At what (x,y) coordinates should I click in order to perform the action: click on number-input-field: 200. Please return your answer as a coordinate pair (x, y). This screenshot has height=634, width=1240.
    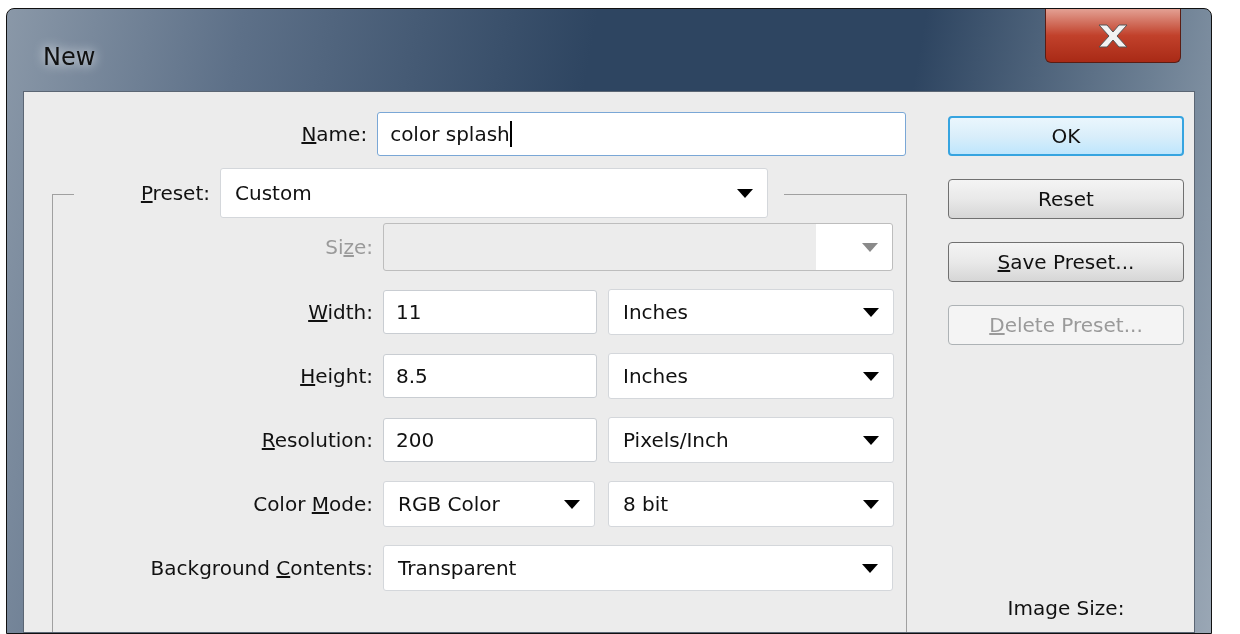
    Looking at the image, I should click on (490, 440).